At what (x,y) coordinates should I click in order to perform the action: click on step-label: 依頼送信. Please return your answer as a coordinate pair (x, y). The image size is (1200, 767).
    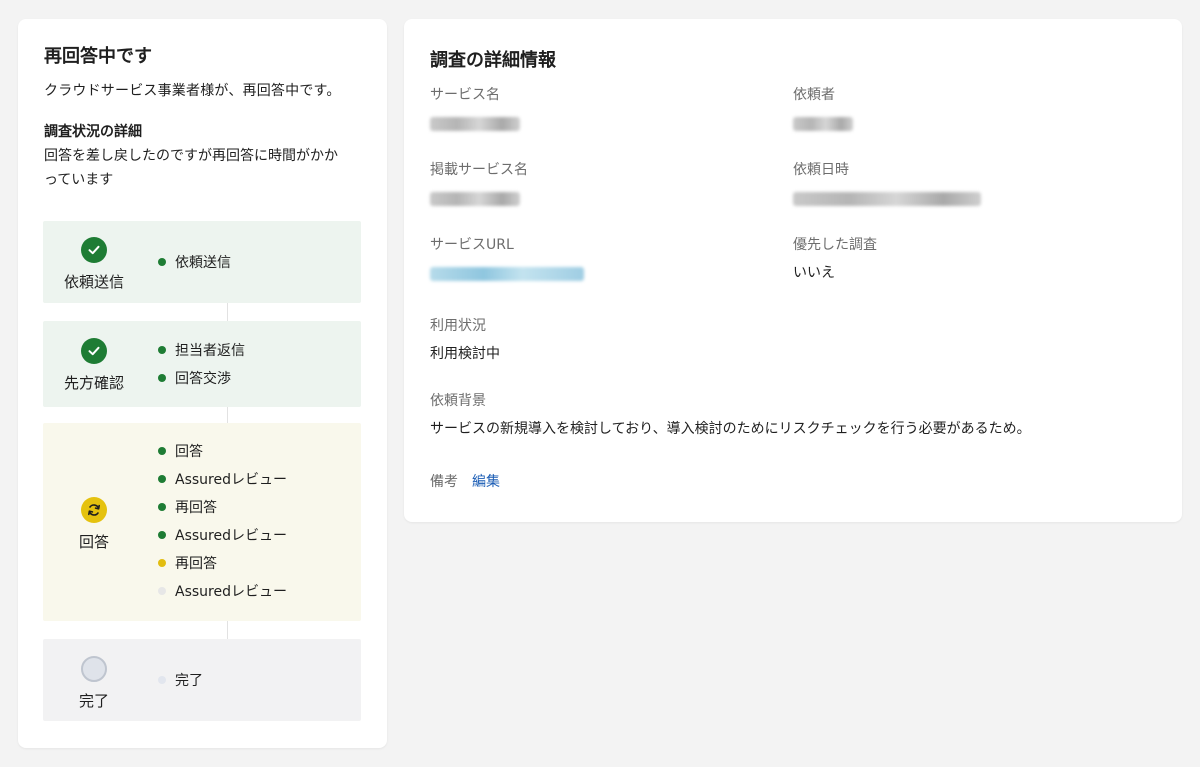
    Looking at the image, I should click on (93, 282).